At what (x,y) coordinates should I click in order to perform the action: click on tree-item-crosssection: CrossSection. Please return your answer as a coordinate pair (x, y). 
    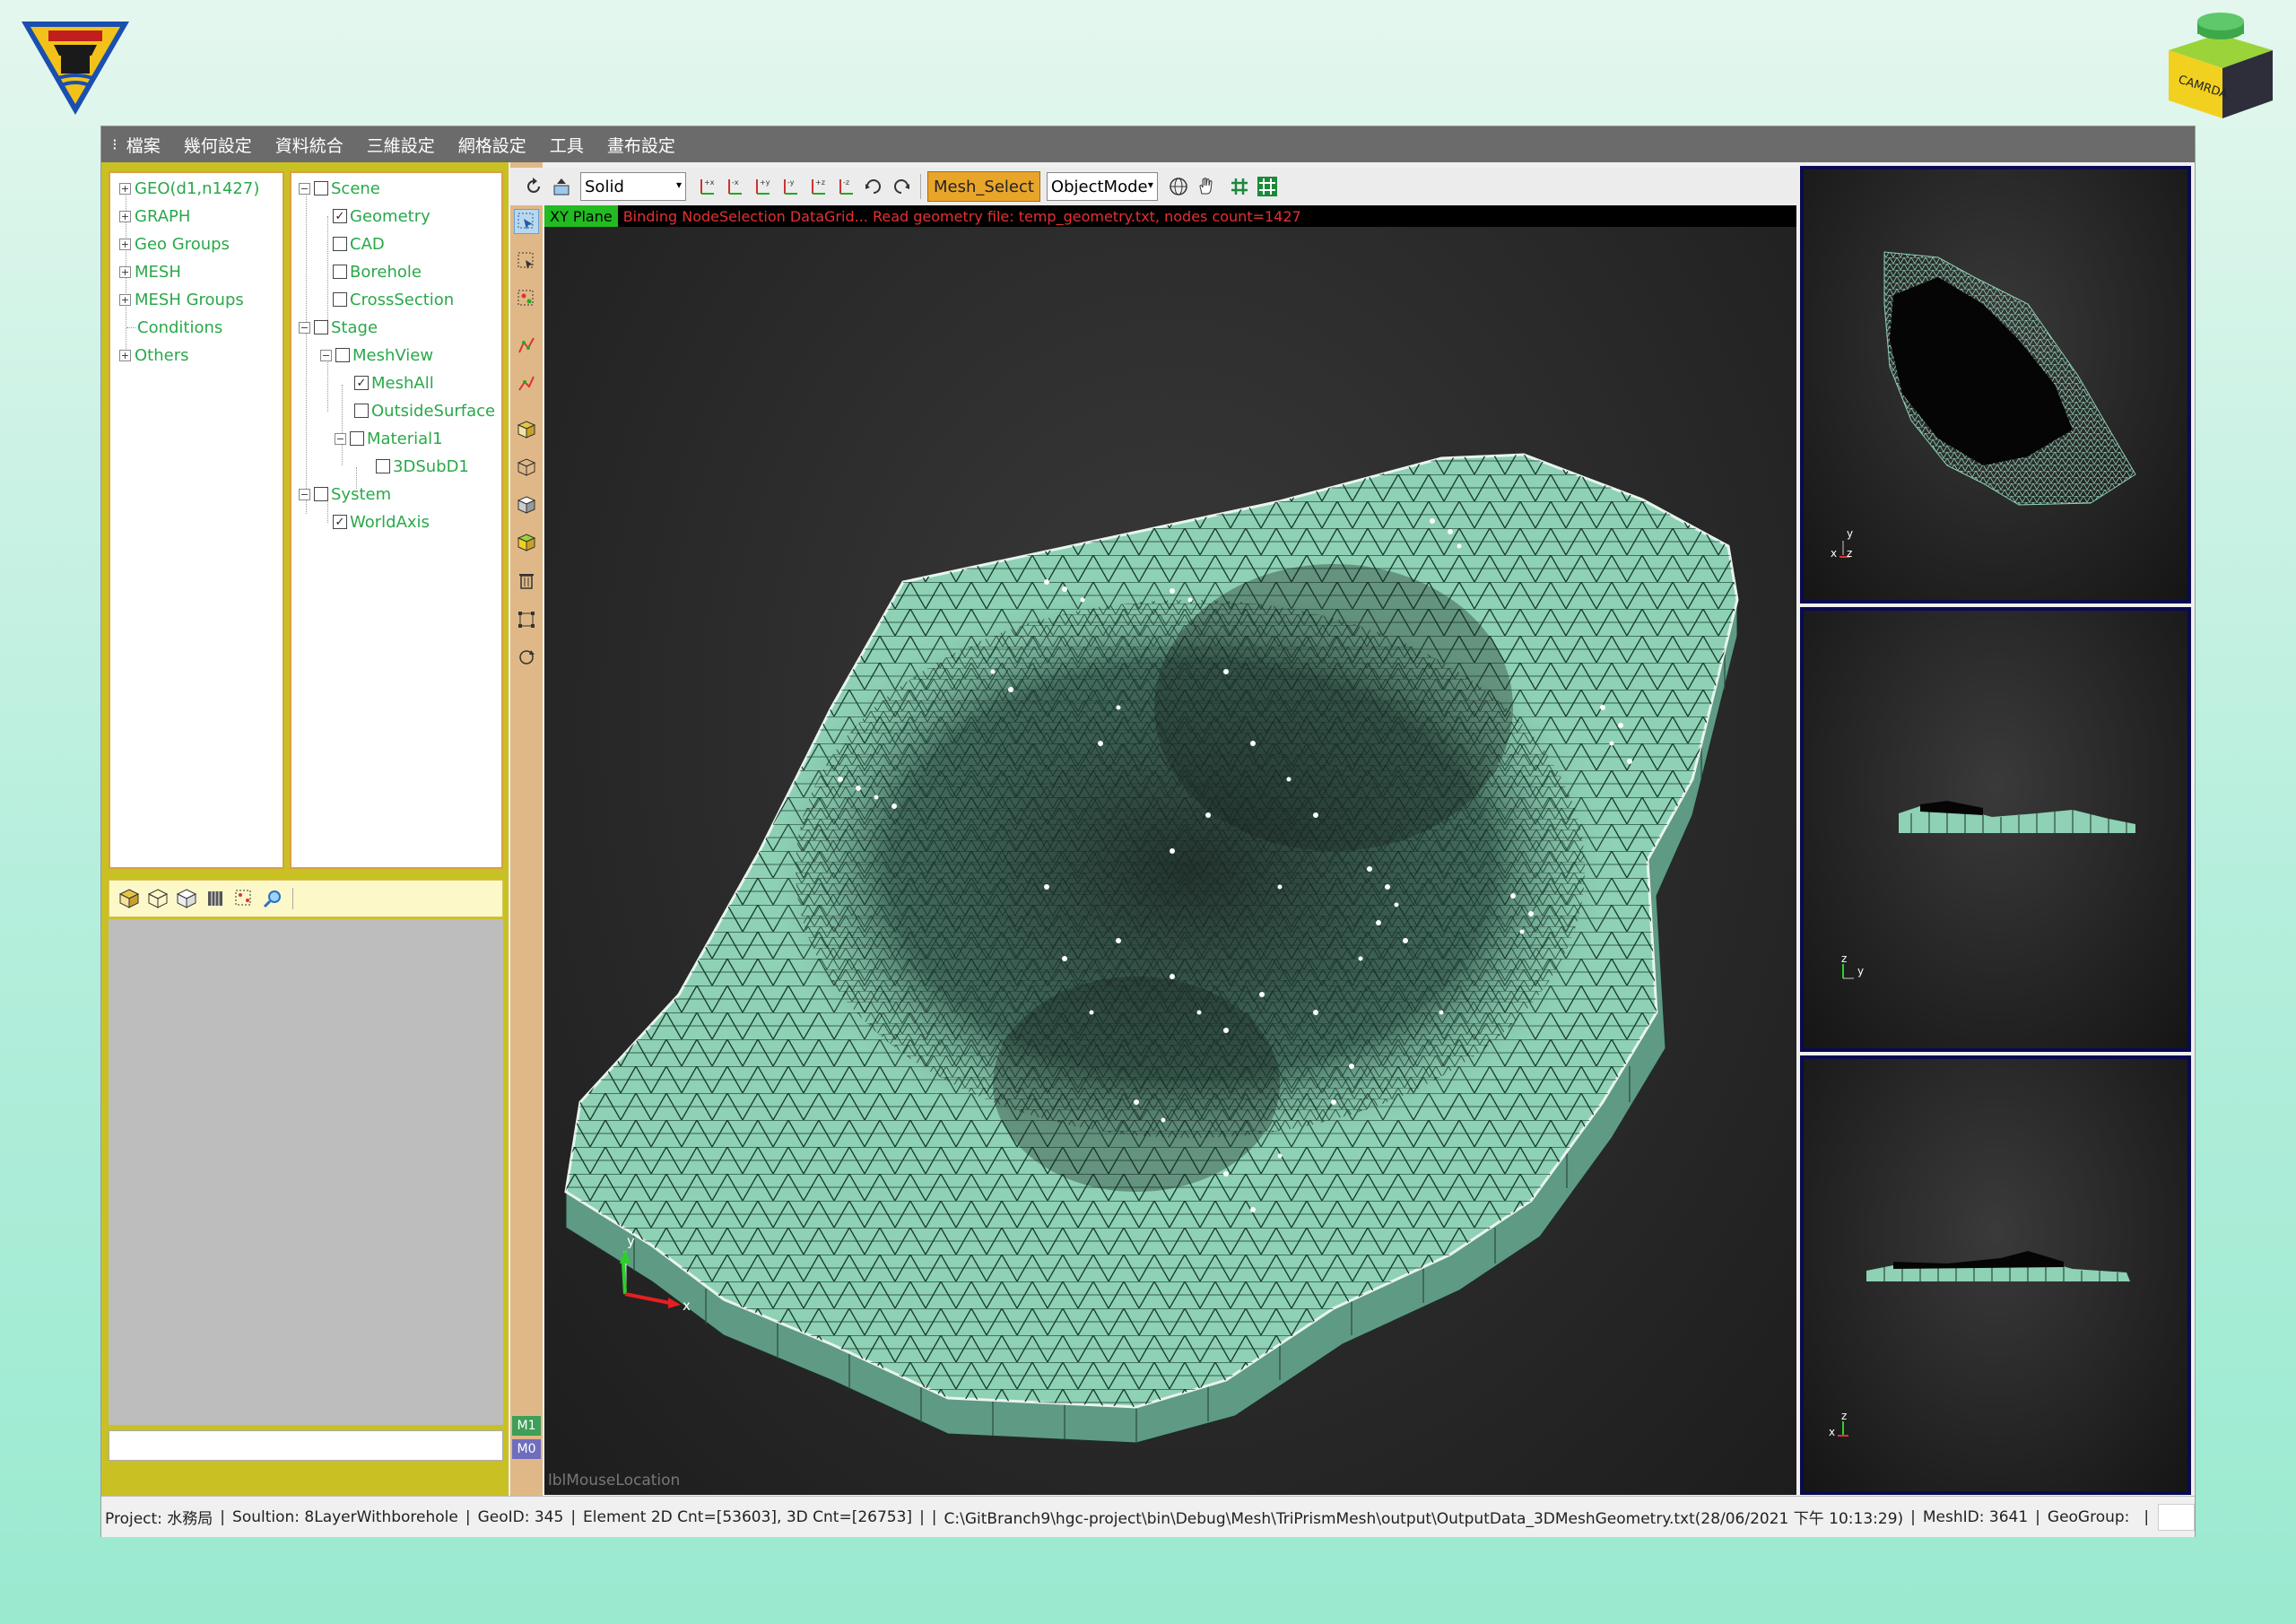
    Looking at the image, I should click on (393, 299).